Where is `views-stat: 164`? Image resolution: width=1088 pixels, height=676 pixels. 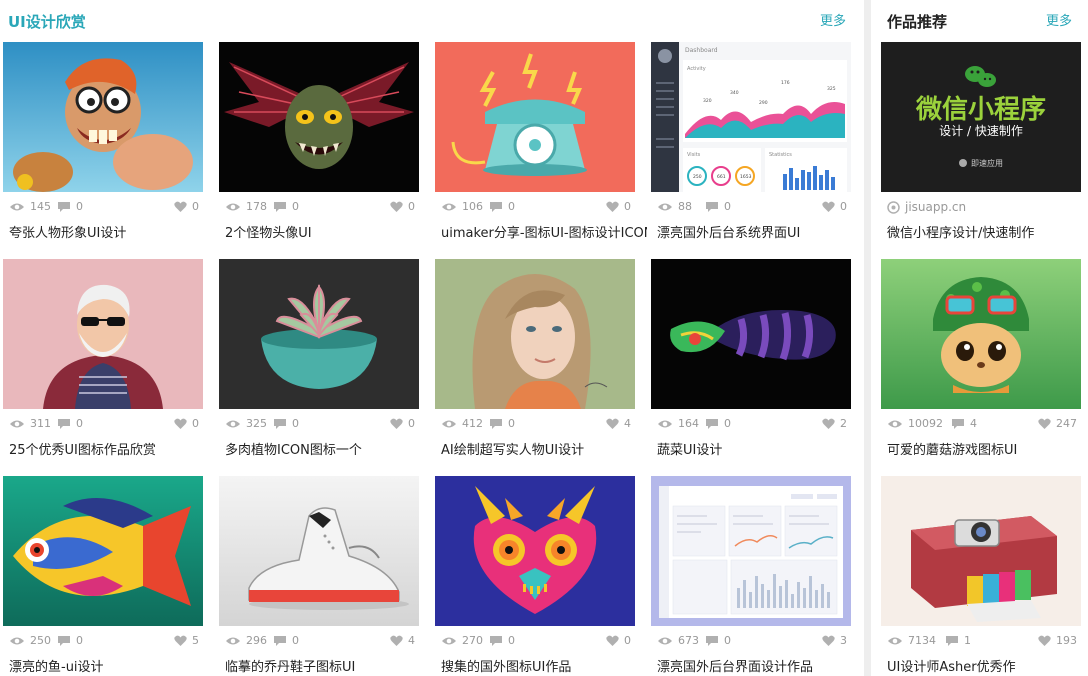
views-stat: 164 is located at coordinates (678, 424).